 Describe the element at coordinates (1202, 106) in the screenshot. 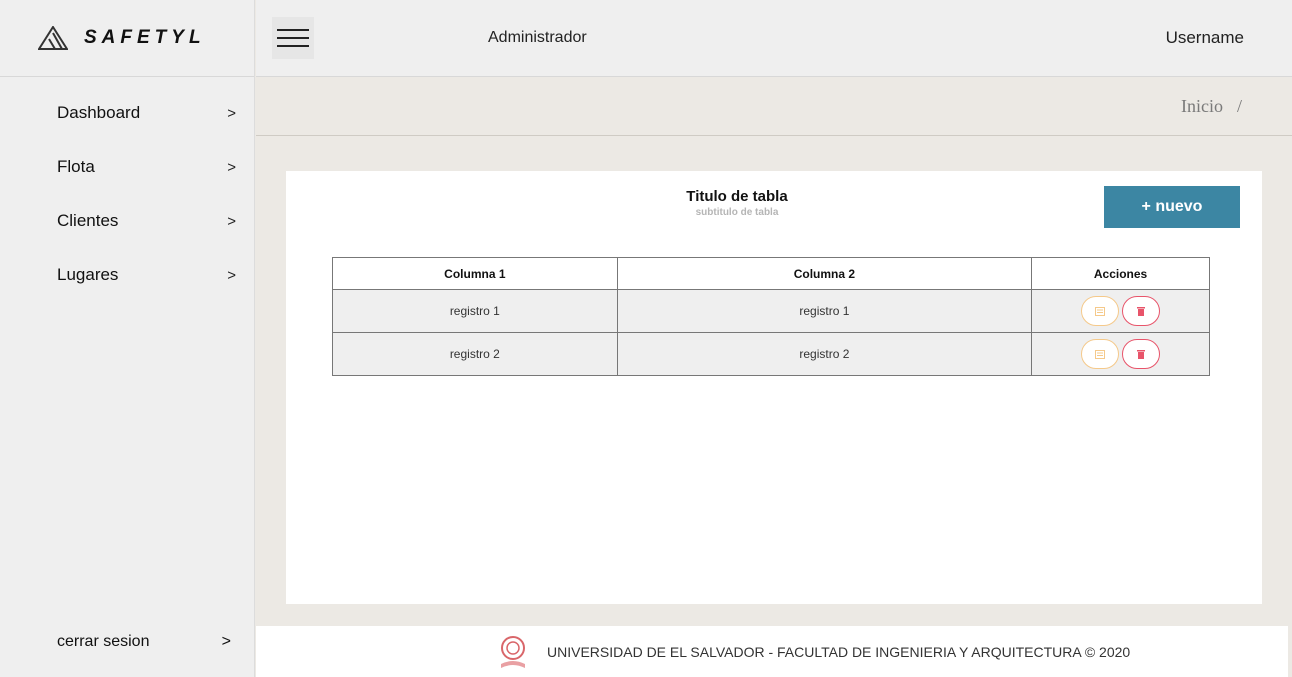

I see `breadcrumb-home: Inicio` at that location.